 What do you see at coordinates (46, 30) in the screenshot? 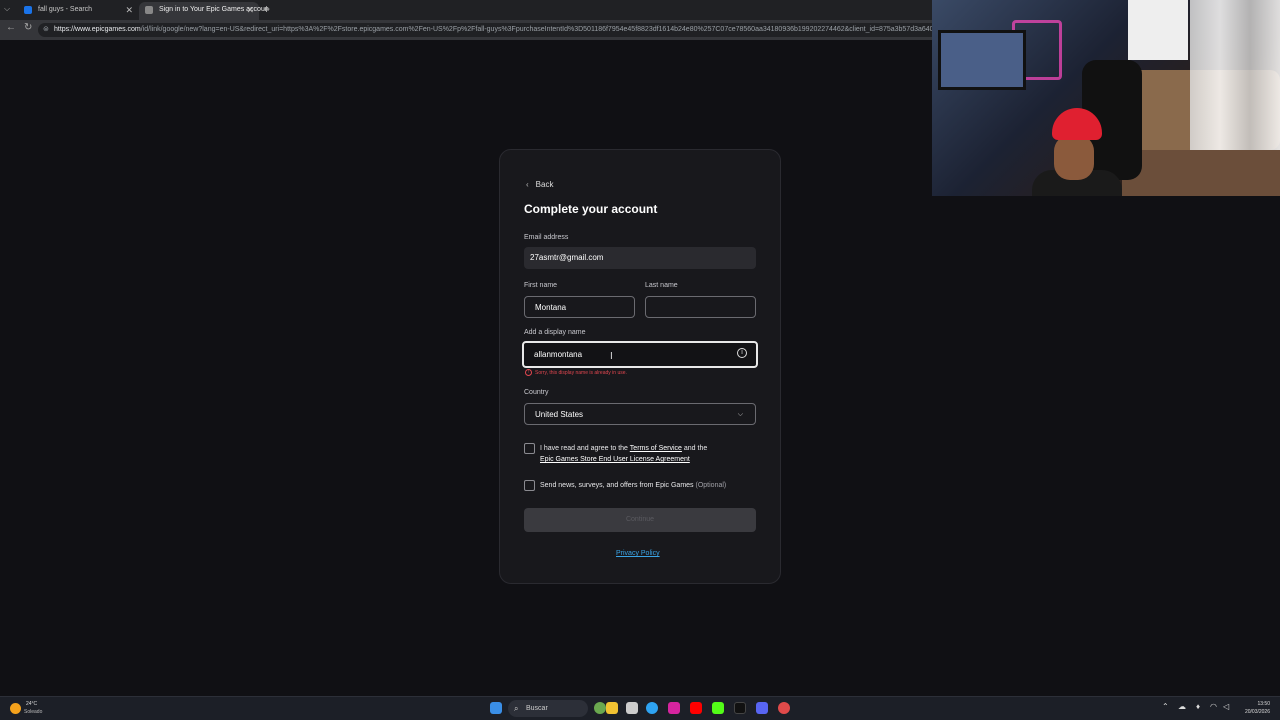
I see `site-info-icon: ⊜` at bounding box center [46, 30].